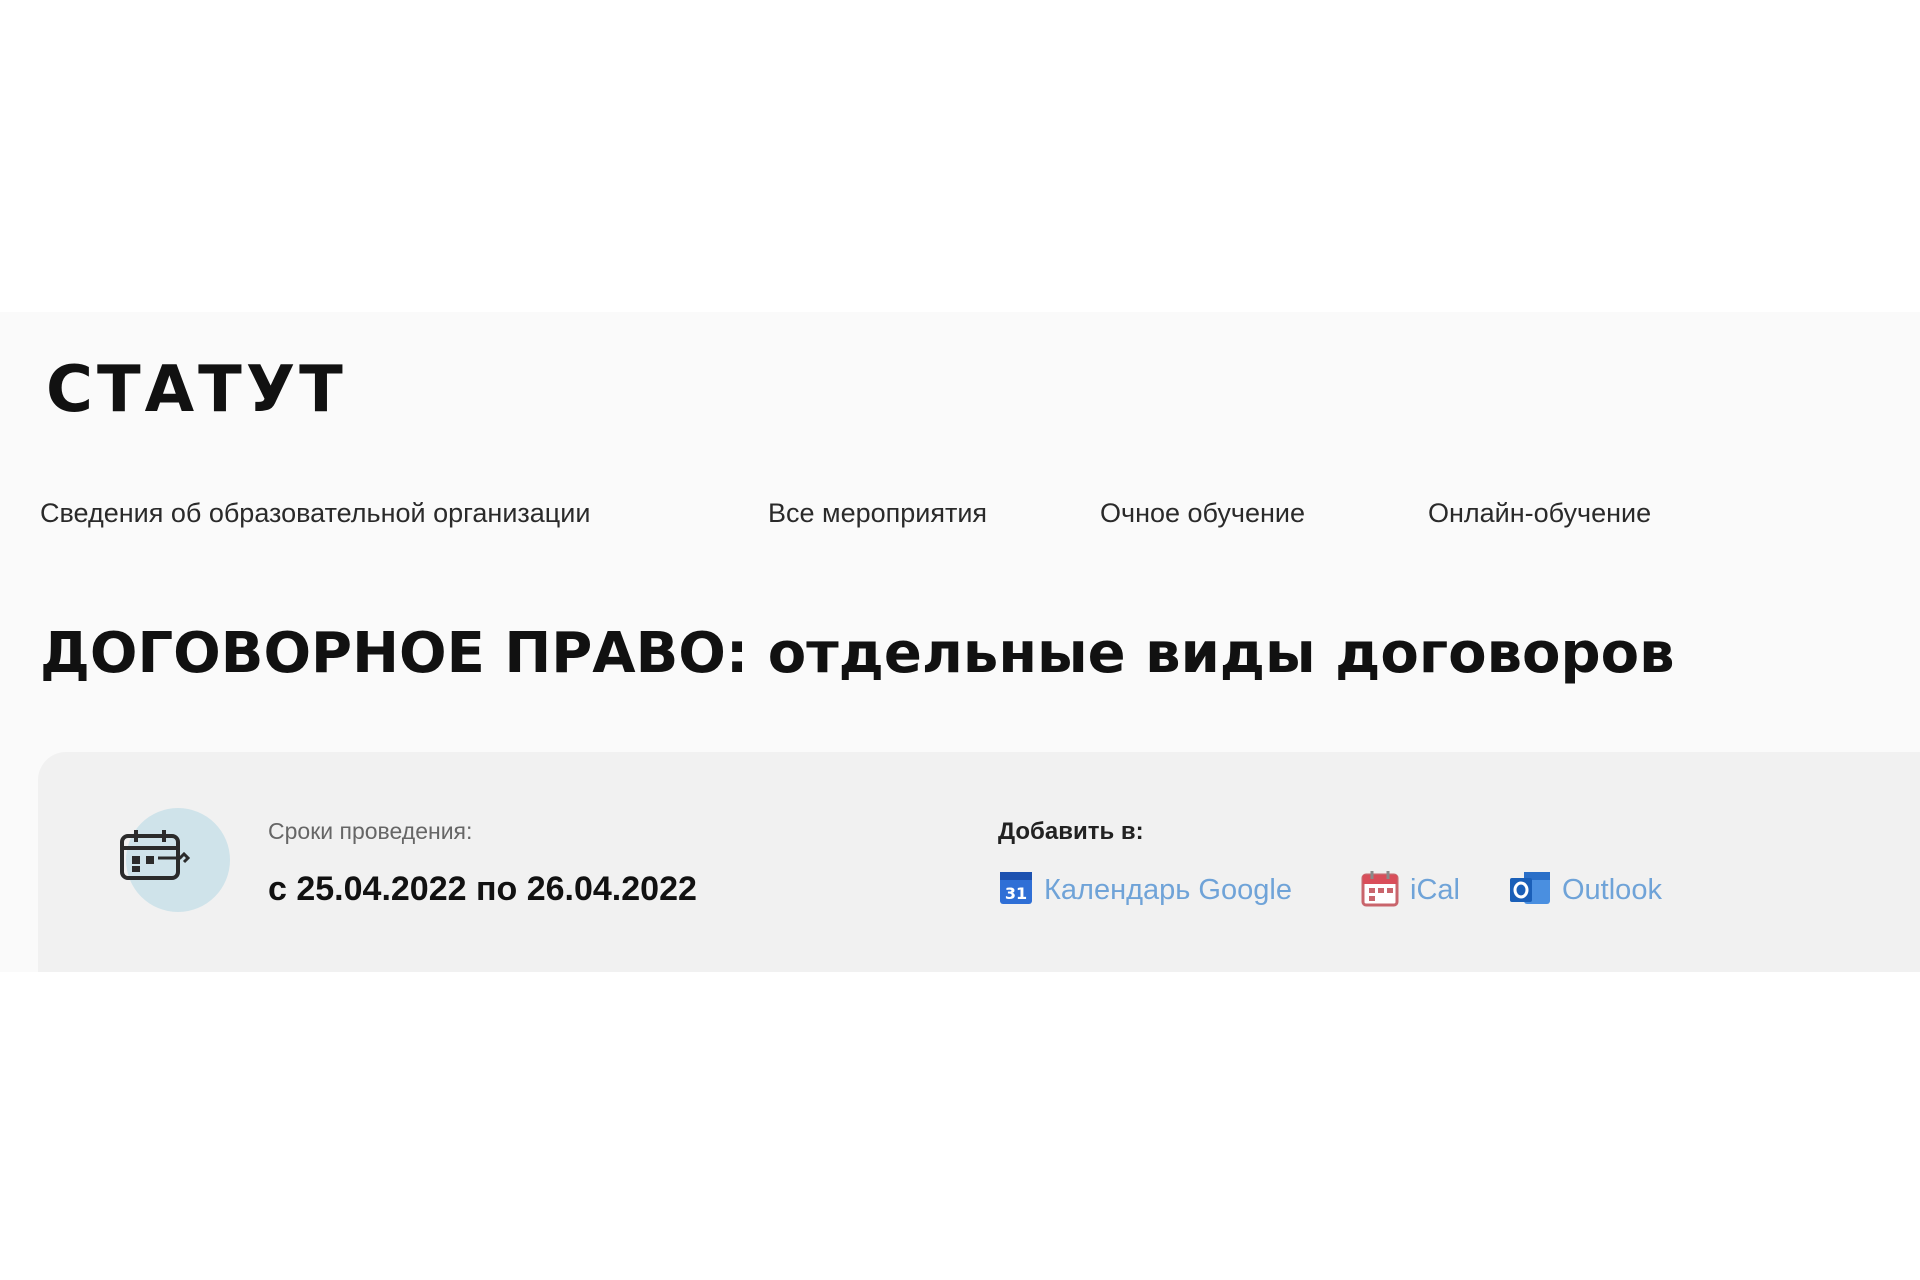  What do you see at coordinates (1435, 889) in the screenshot?
I see `ical-label: iCal` at bounding box center [1435, 889].